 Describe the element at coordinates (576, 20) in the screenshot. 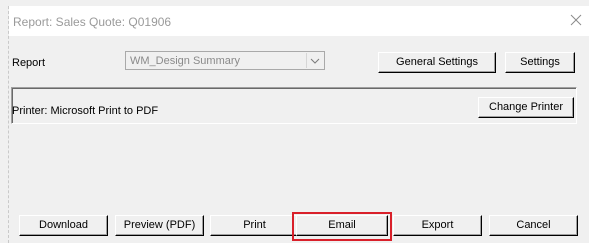

I see `close-icon` at that location.